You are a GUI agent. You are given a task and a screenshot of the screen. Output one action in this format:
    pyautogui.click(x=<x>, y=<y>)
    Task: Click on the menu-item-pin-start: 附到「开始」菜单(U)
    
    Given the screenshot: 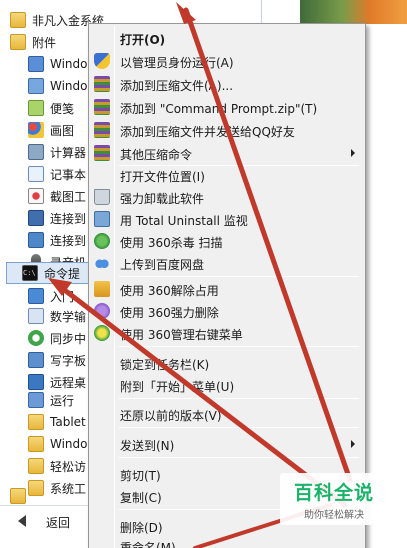 What is the action you would take?
    pyautogui.click(x=227, y=385)
    